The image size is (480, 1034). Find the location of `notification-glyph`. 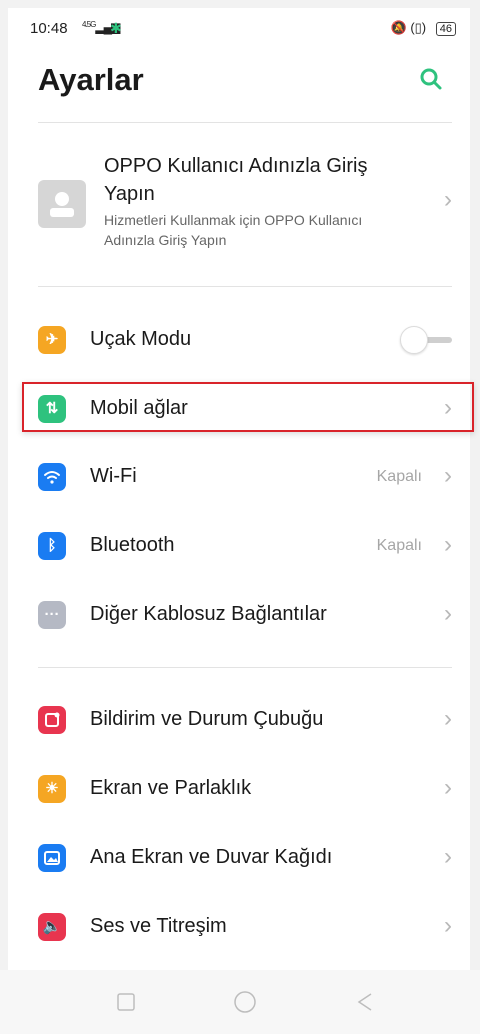

notification-glyph is located at coordinates (52, 719).